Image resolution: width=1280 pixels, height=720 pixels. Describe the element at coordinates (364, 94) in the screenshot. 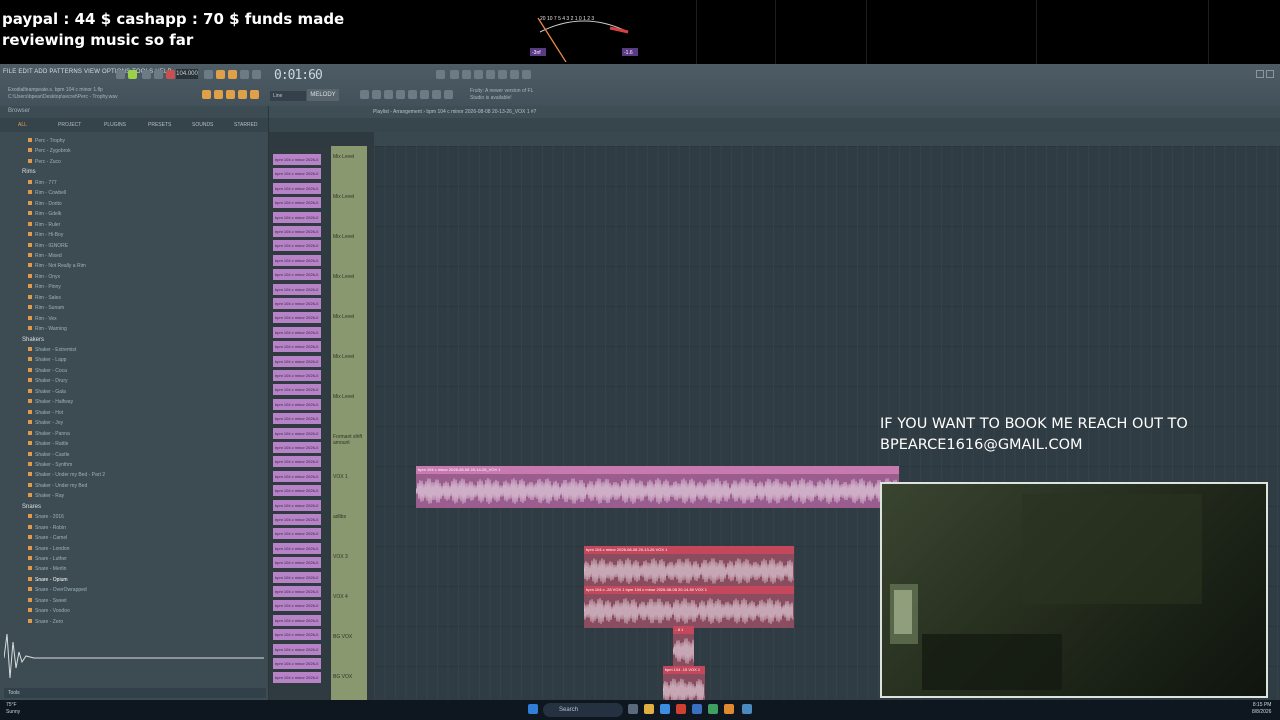

I see `mixer-icon` at that location.